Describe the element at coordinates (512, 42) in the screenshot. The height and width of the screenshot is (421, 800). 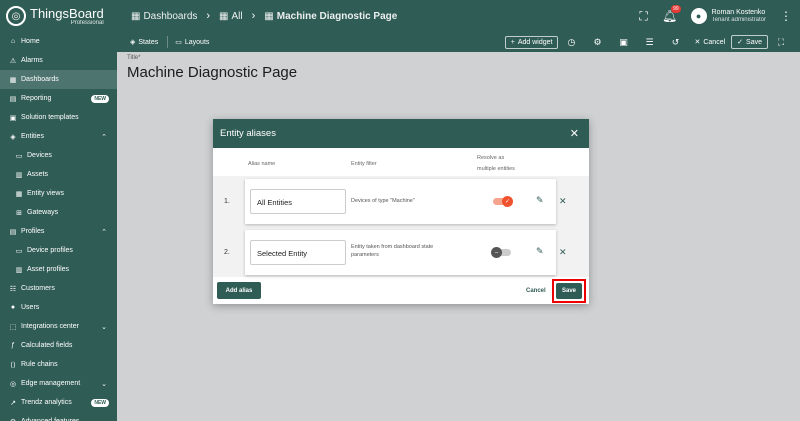
I see `plus-icon: +` at that location.